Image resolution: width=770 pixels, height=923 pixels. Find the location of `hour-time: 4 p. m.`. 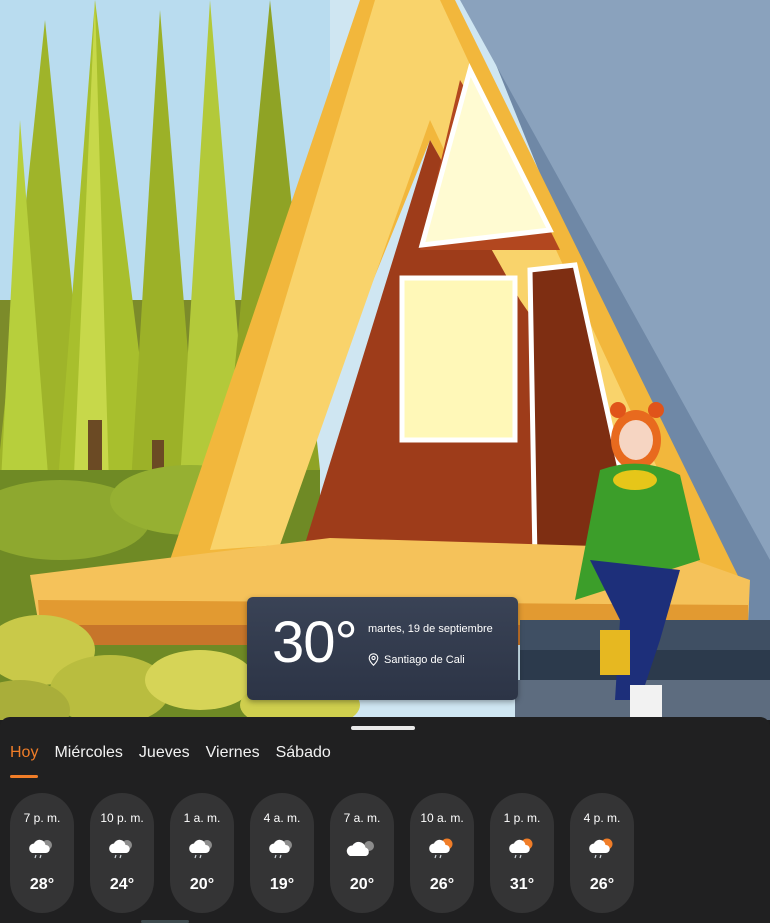

hour-time: 4 p. m. is located at coordinates (602, 818).